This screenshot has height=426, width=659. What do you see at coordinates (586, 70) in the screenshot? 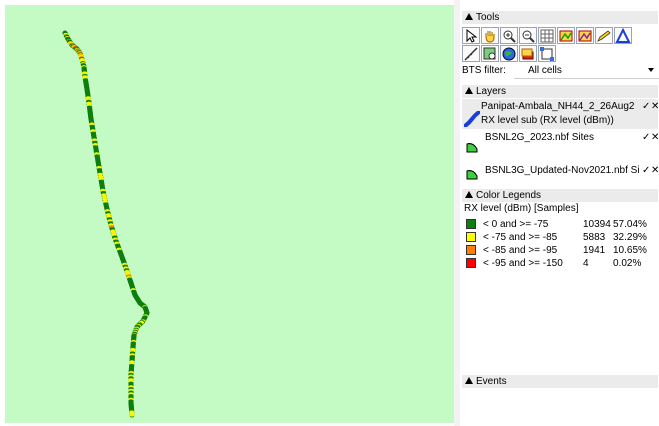
I see `bts-filter-select: All cells` at bounding box center [586, 70].